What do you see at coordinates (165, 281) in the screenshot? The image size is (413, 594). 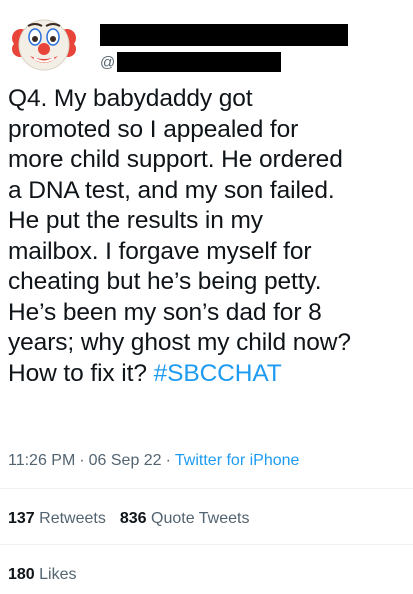 I see `tweet-line: cheating but he’s being petty.` at bounding box center [165, 281].